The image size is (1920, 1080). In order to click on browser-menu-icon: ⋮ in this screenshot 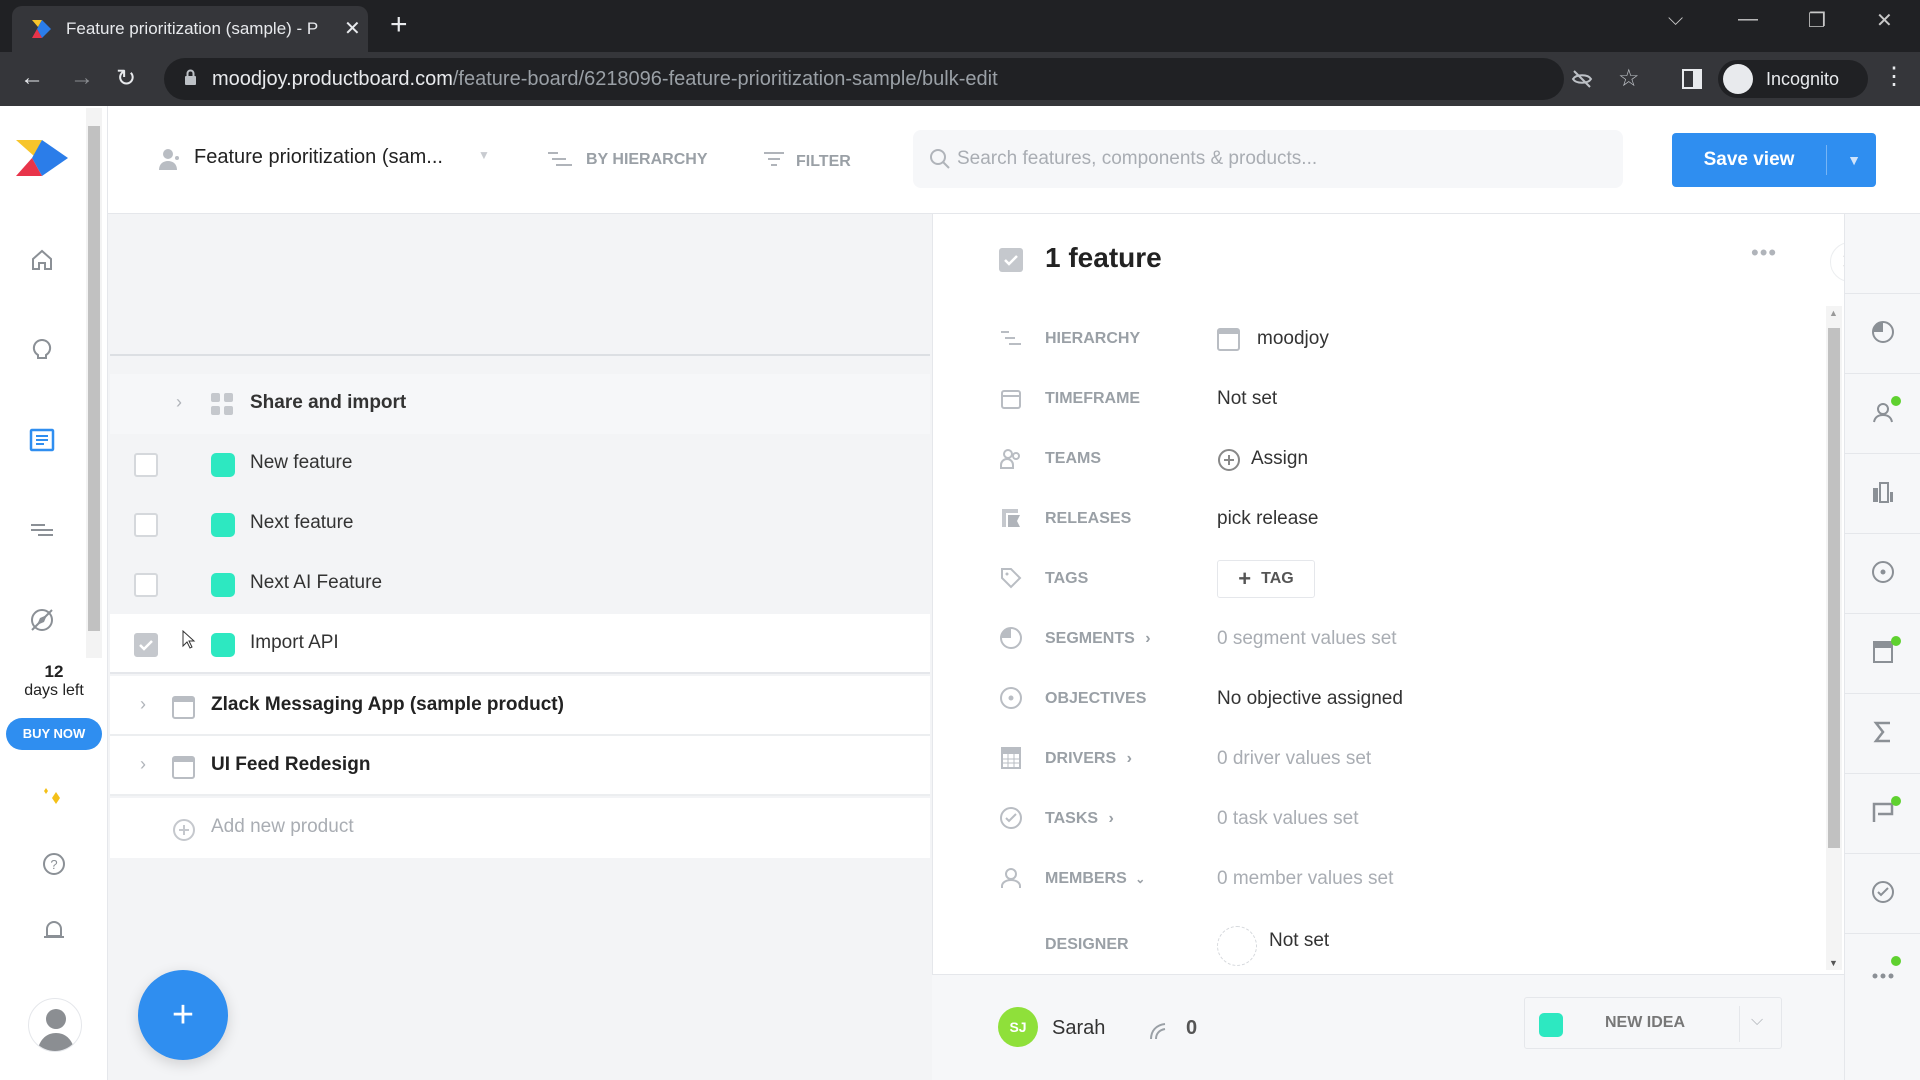, I will do `click(1894, 76)`.